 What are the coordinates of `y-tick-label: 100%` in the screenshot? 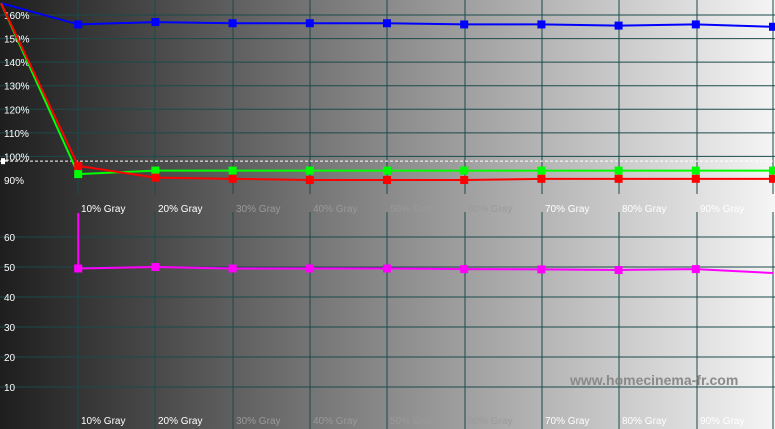 It's located at (17, 157).